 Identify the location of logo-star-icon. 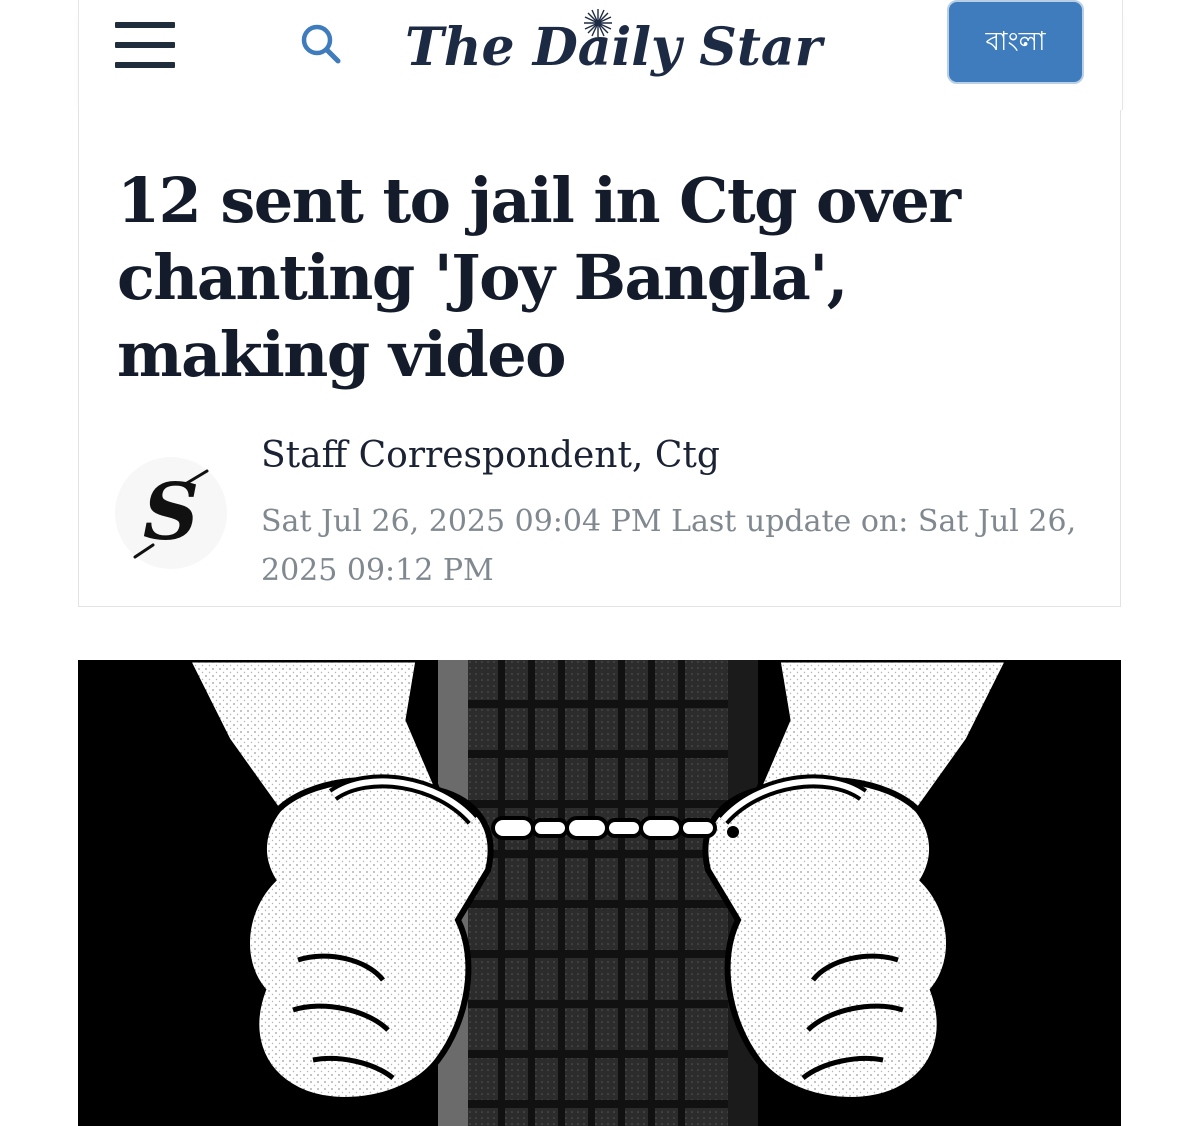
(598, 23).